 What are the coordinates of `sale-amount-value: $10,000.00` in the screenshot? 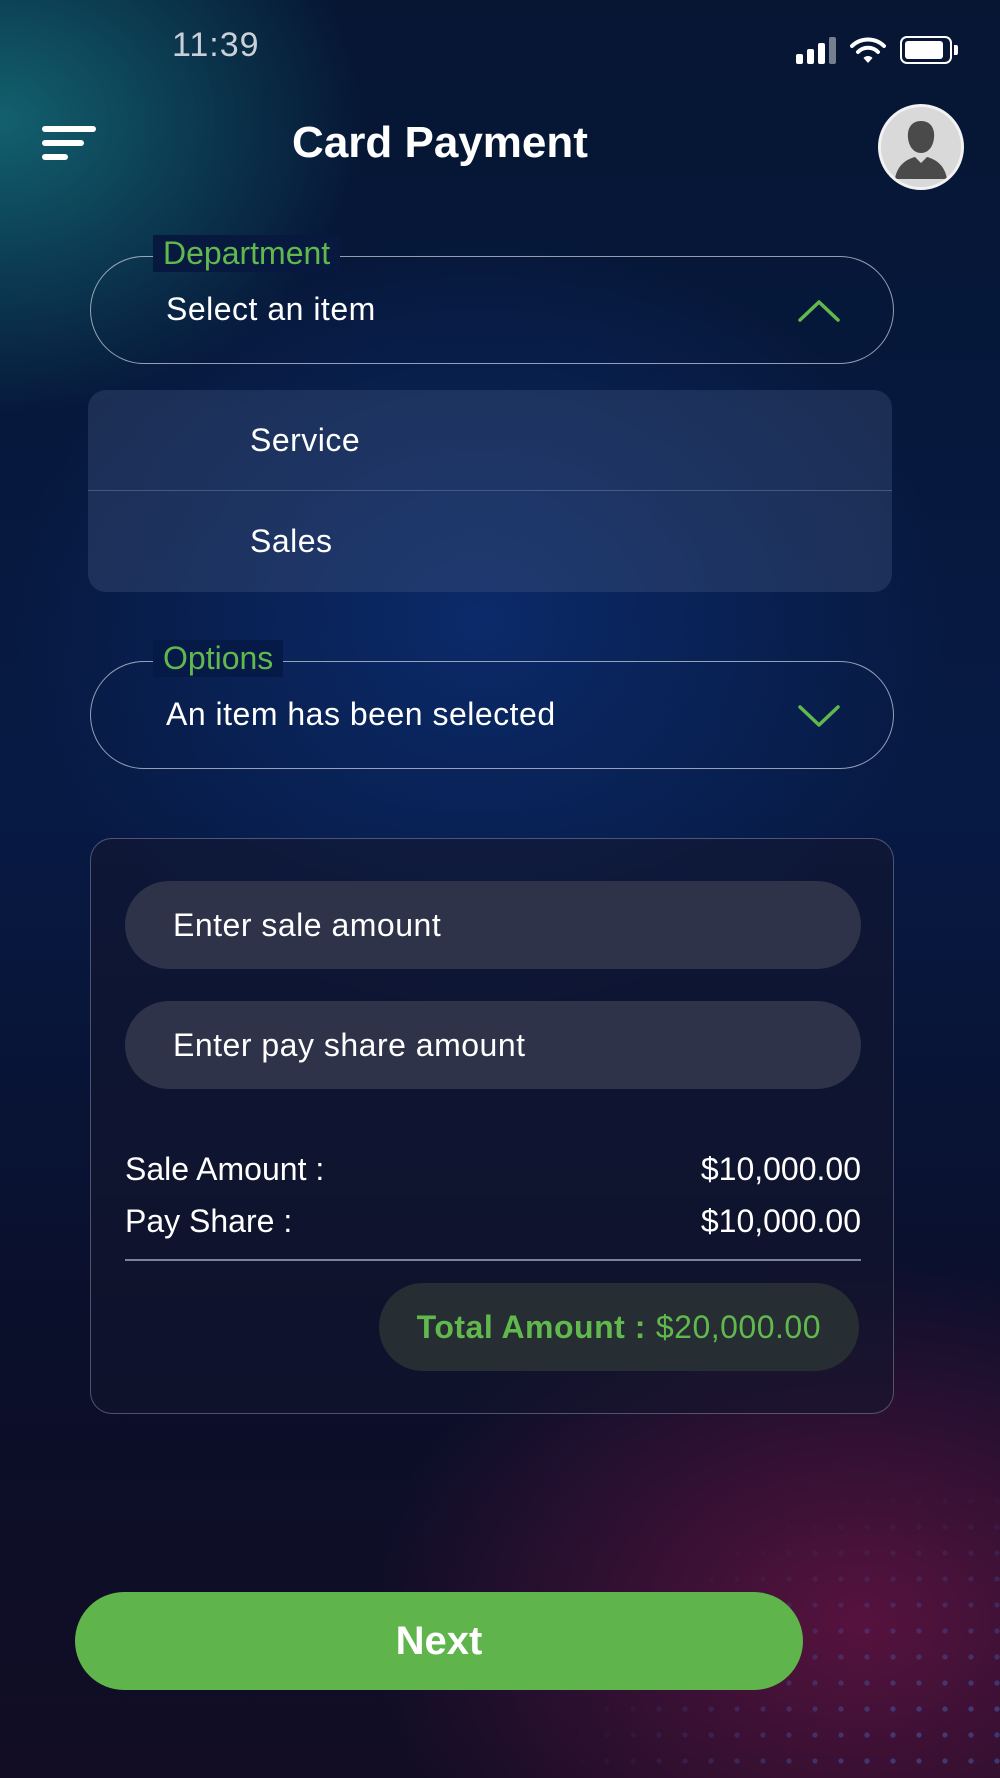 It's located at (780, 1169).